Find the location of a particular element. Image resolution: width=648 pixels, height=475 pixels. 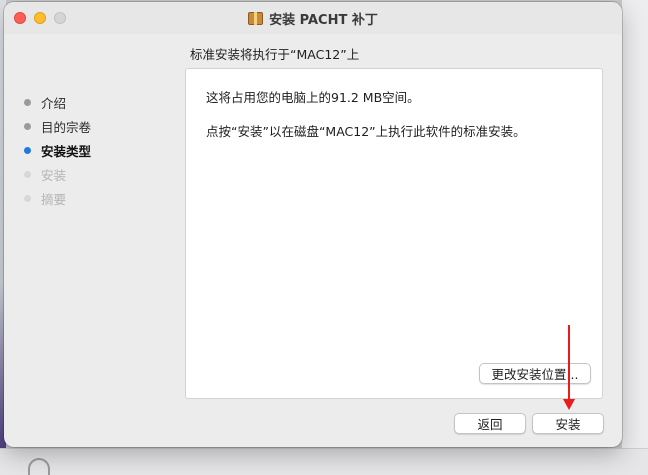

disk-space-text: 这将占用您的电脑上的91.2 MB空间。 is located at coordinates (313, 97).